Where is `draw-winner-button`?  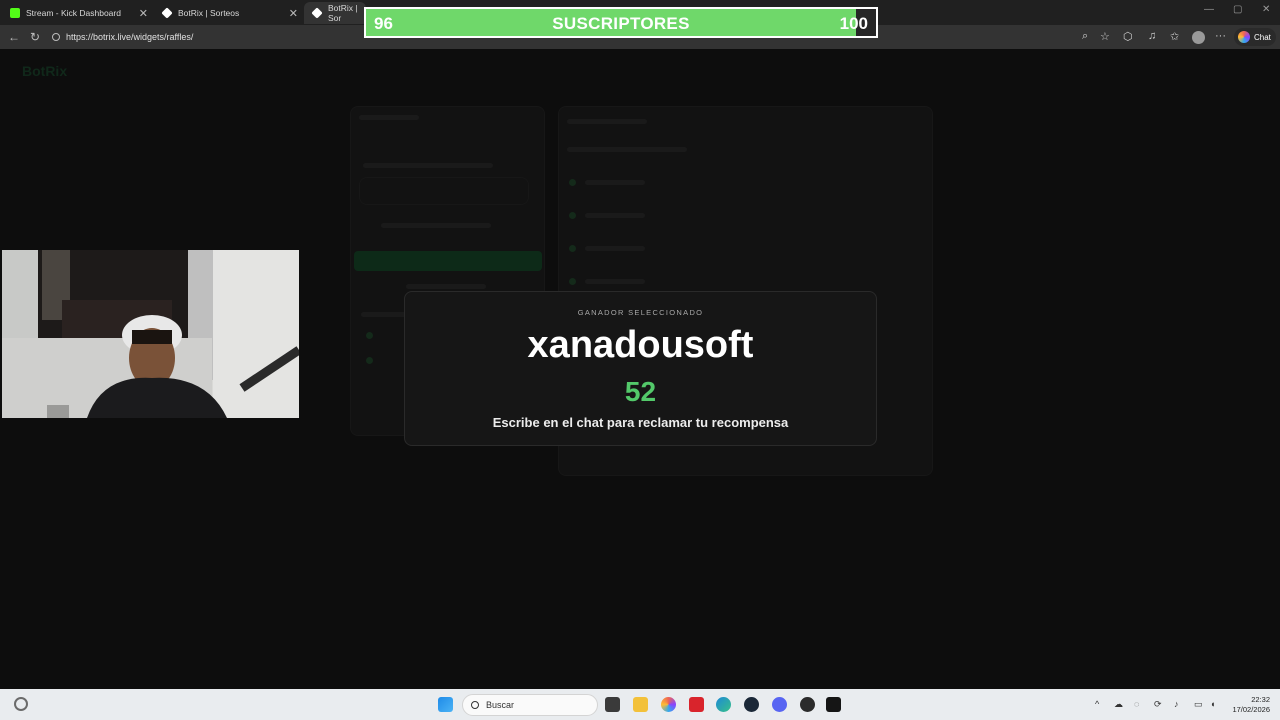
draw-winner-button is located at coordinates (448, 261).